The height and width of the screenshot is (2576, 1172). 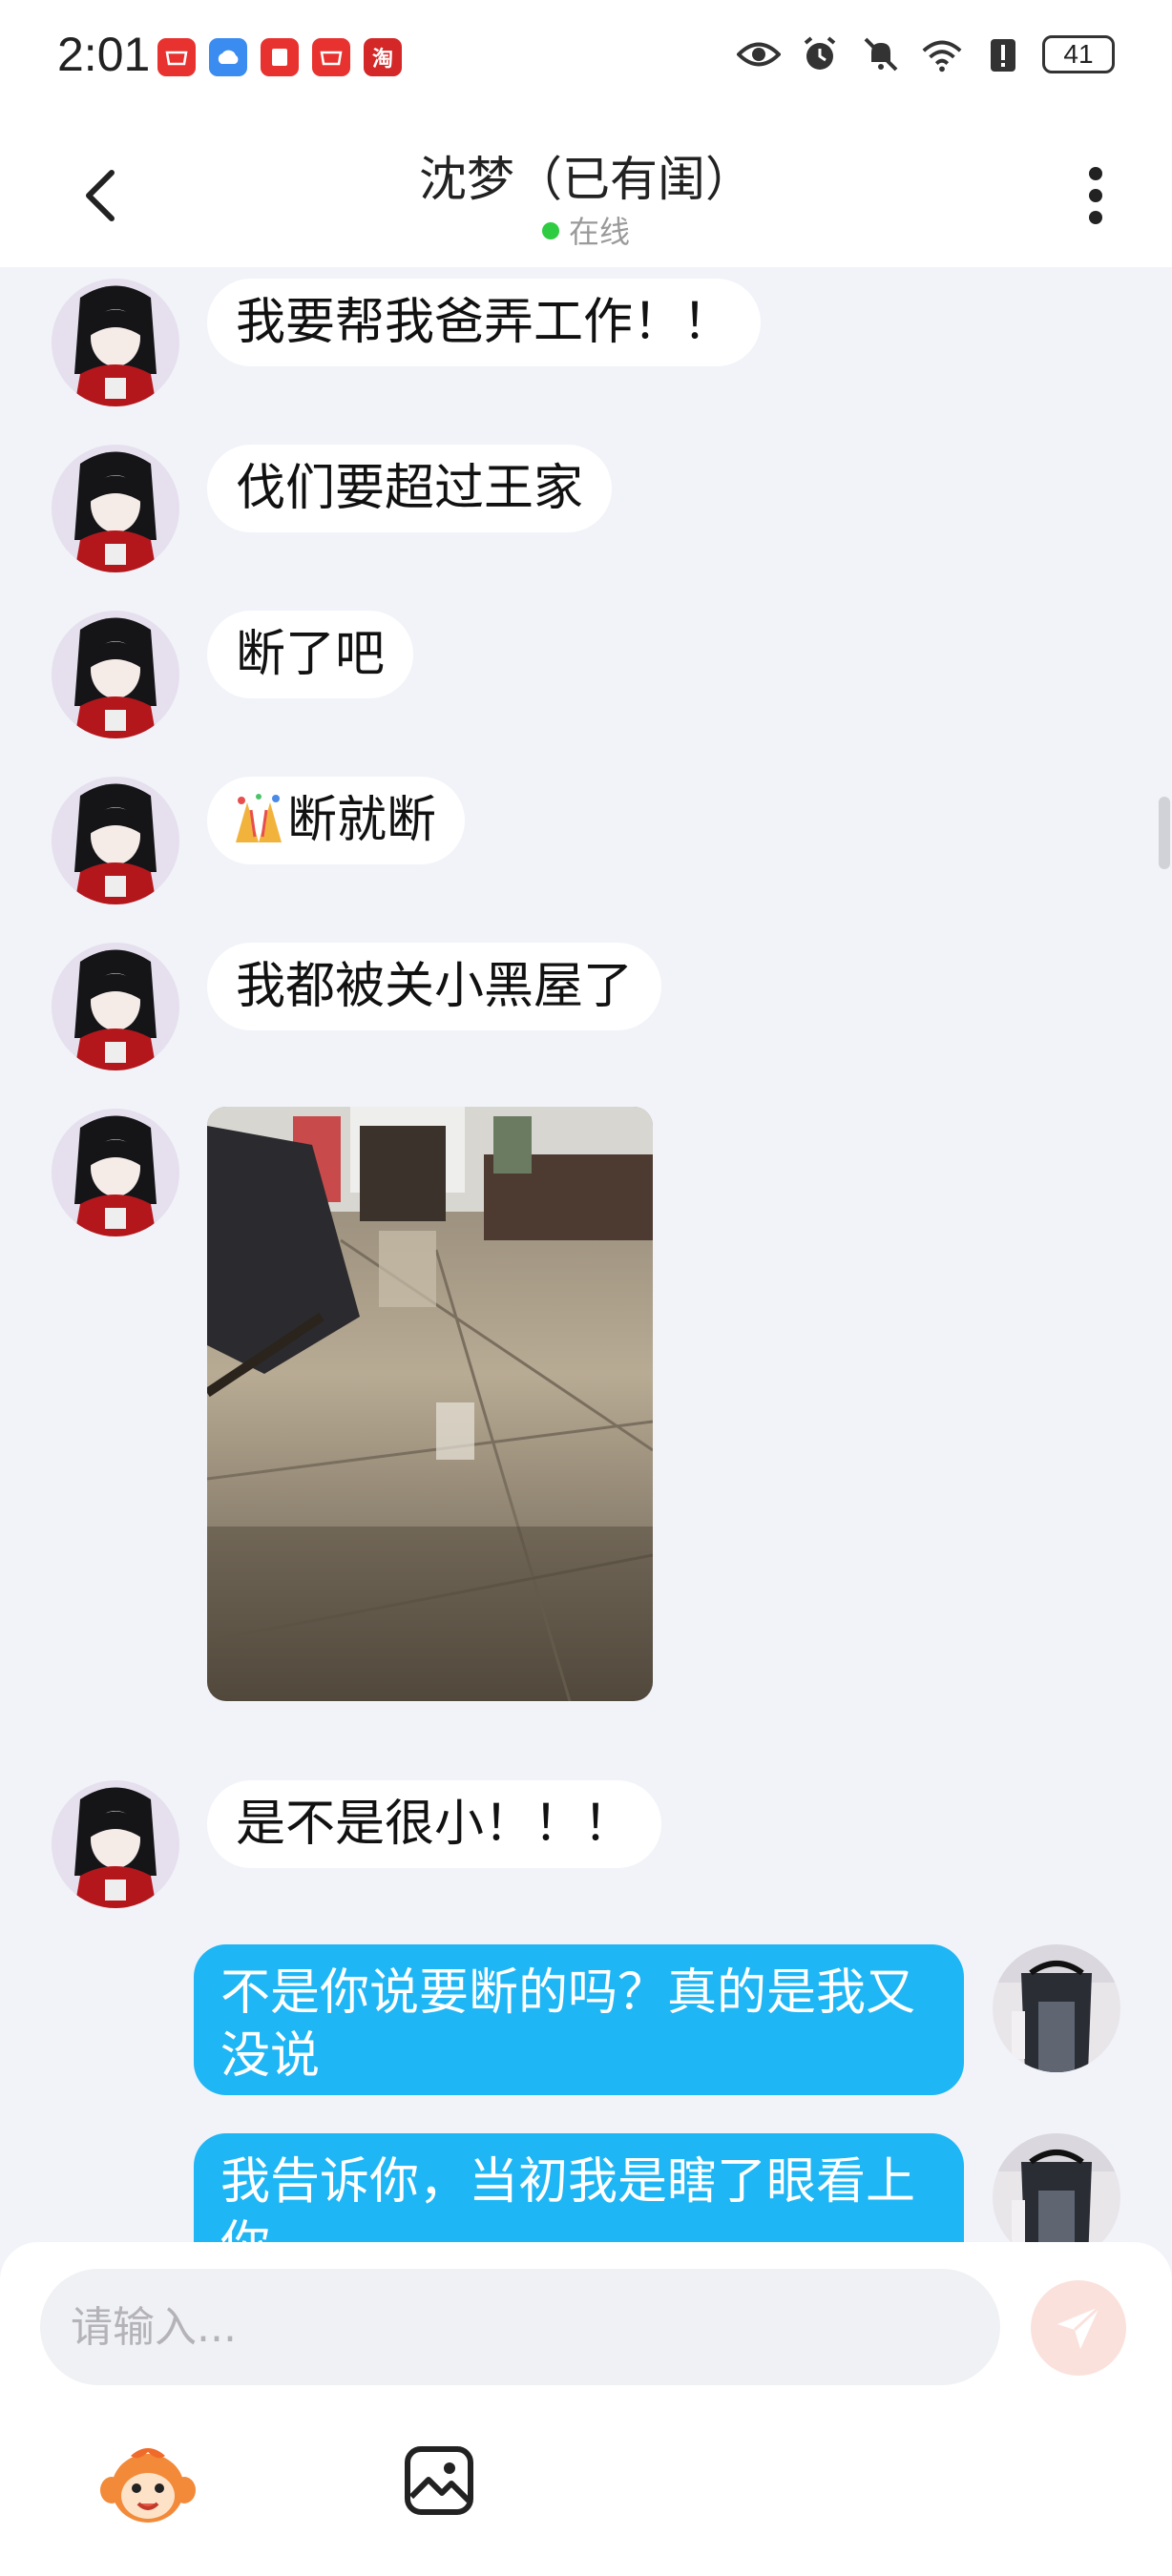 What do you see at coordinates (586, 179) in the screenshot?
I see `chat-title: 沈梦（已有闺）` at bounding box center [586, 179].